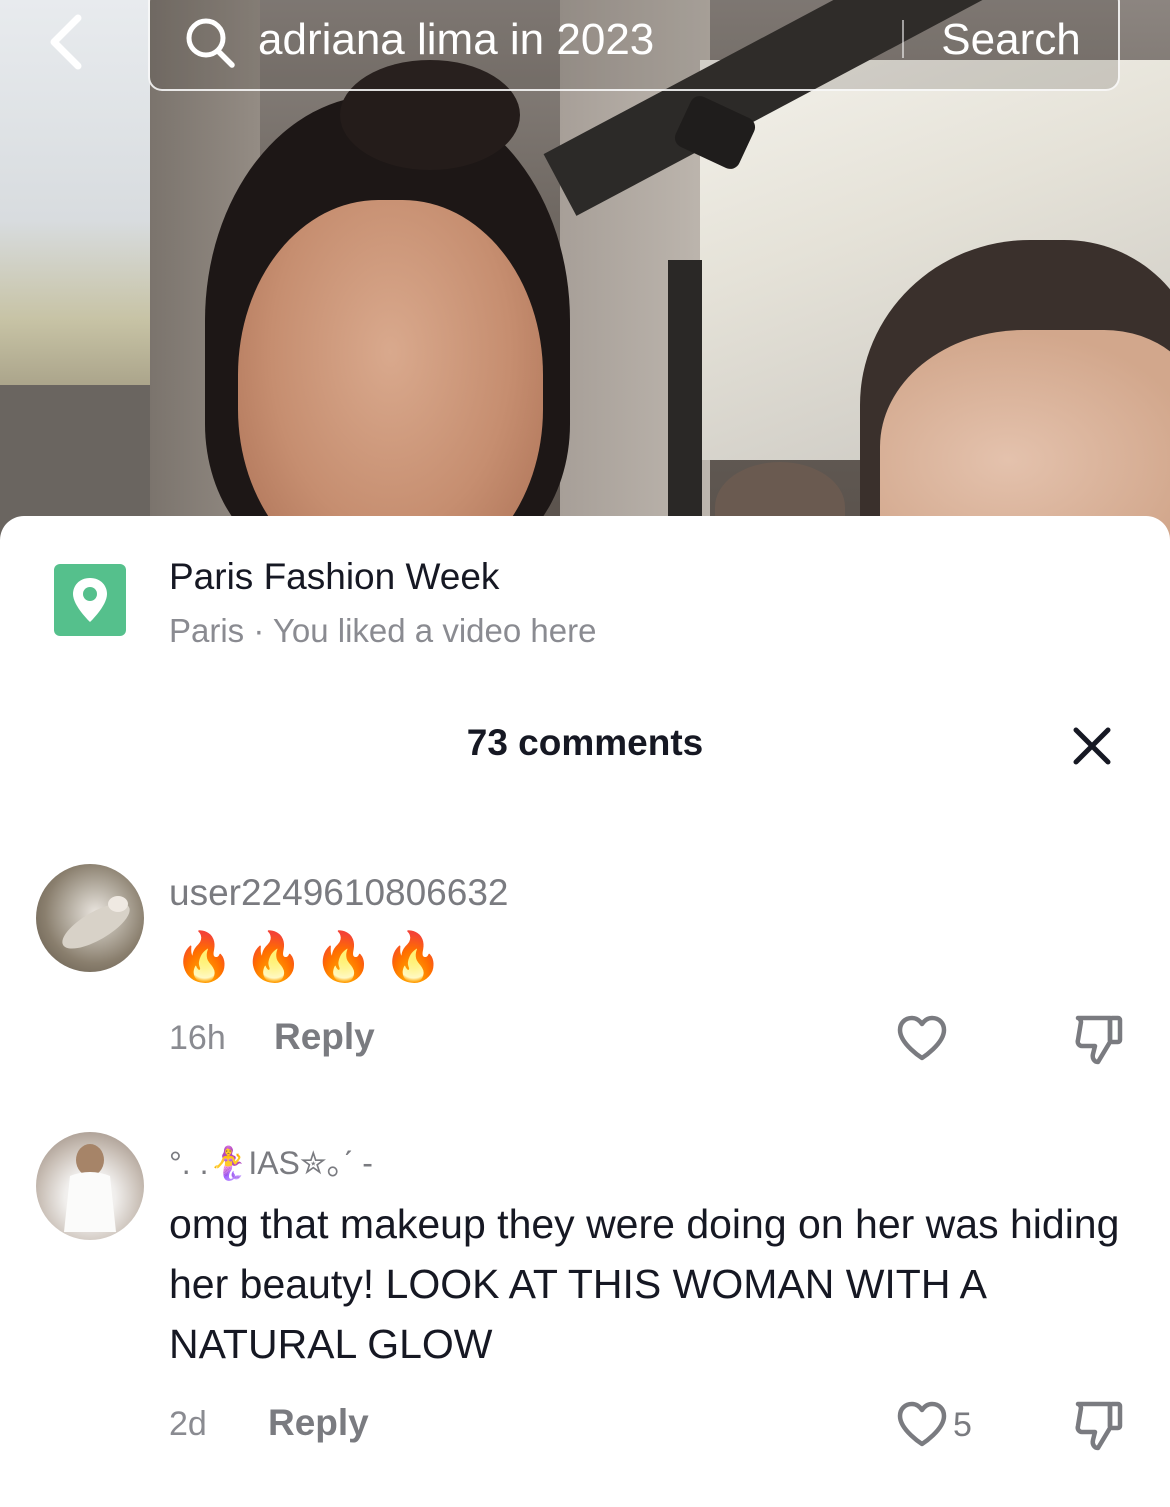 This screenshot has height=1507, width=1170. Describe the element at coordinates (585, 974) in the screenshot. I see `comment-item: user2249610806632 🔥🔥🔥🔥 16h Reply` at that location.